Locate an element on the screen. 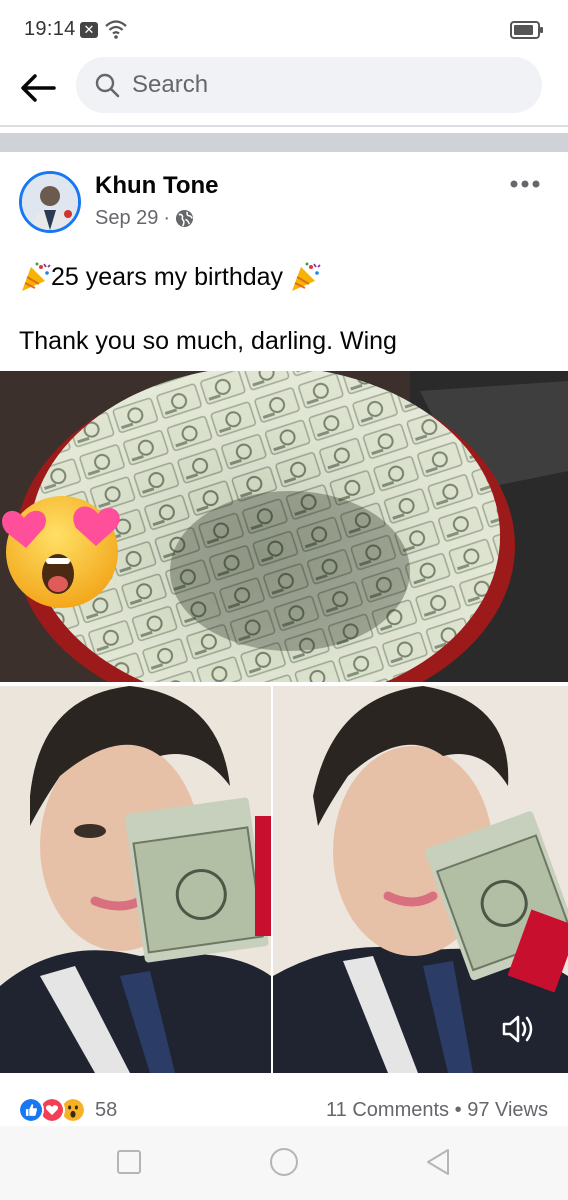 Image resolution: width=568 pixels, height=1200 pixels. status-time: 19:14 is located at coordinates (50, 29).